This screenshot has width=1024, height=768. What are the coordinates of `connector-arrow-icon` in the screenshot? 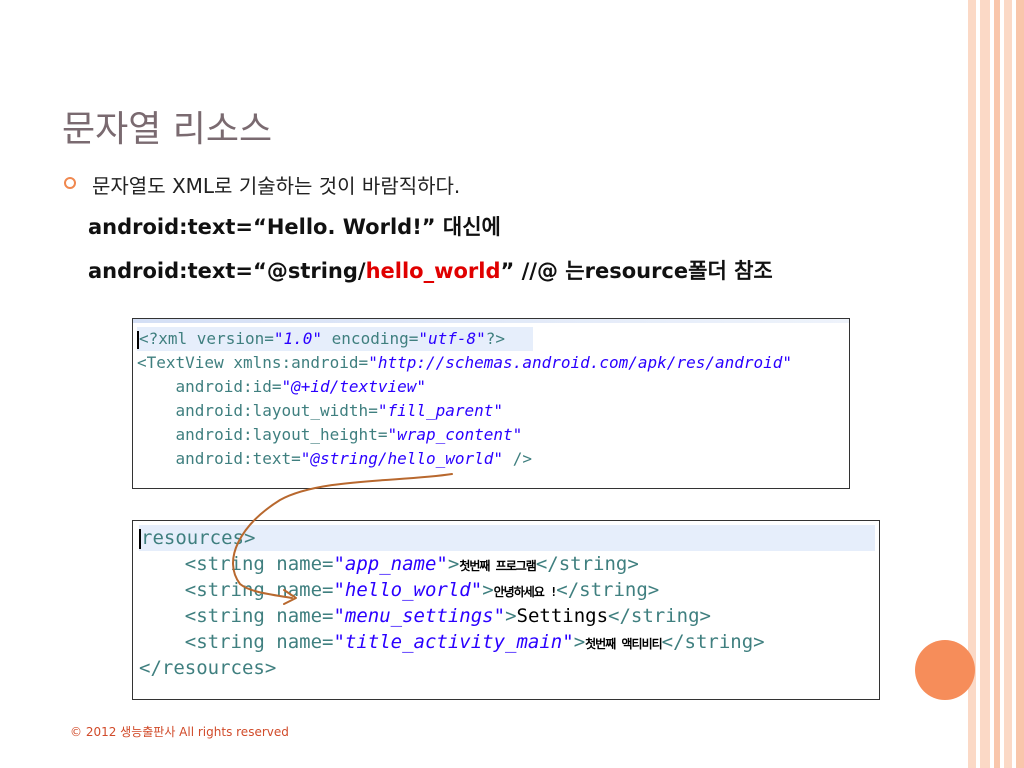 It's located at (342, 539).